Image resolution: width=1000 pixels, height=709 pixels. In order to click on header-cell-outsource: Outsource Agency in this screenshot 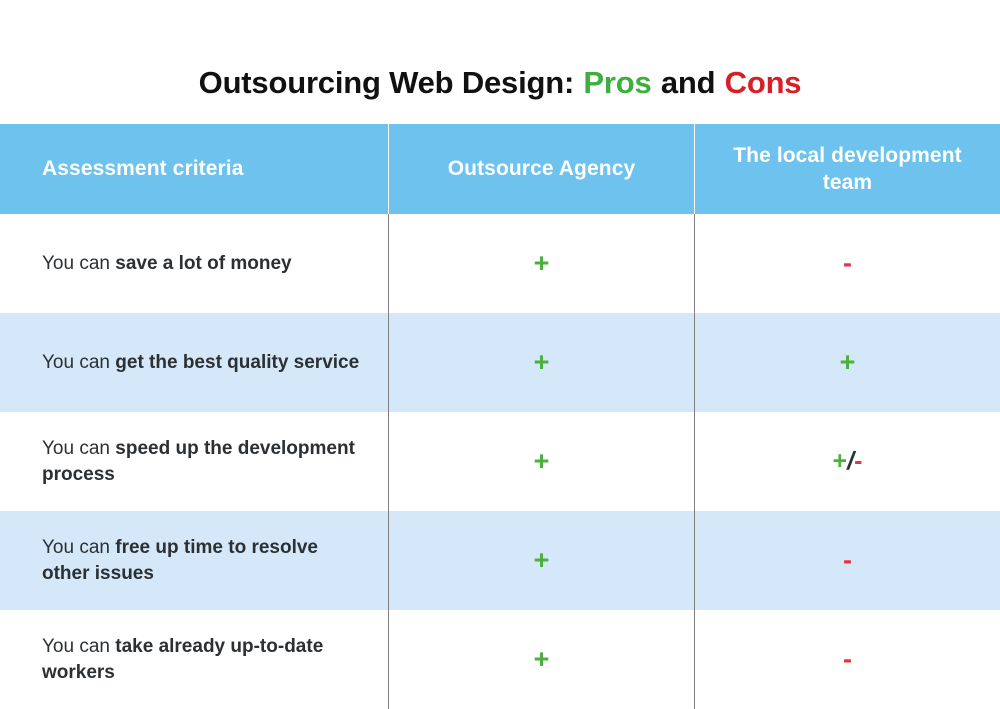, I will do `click(541, 169)`.